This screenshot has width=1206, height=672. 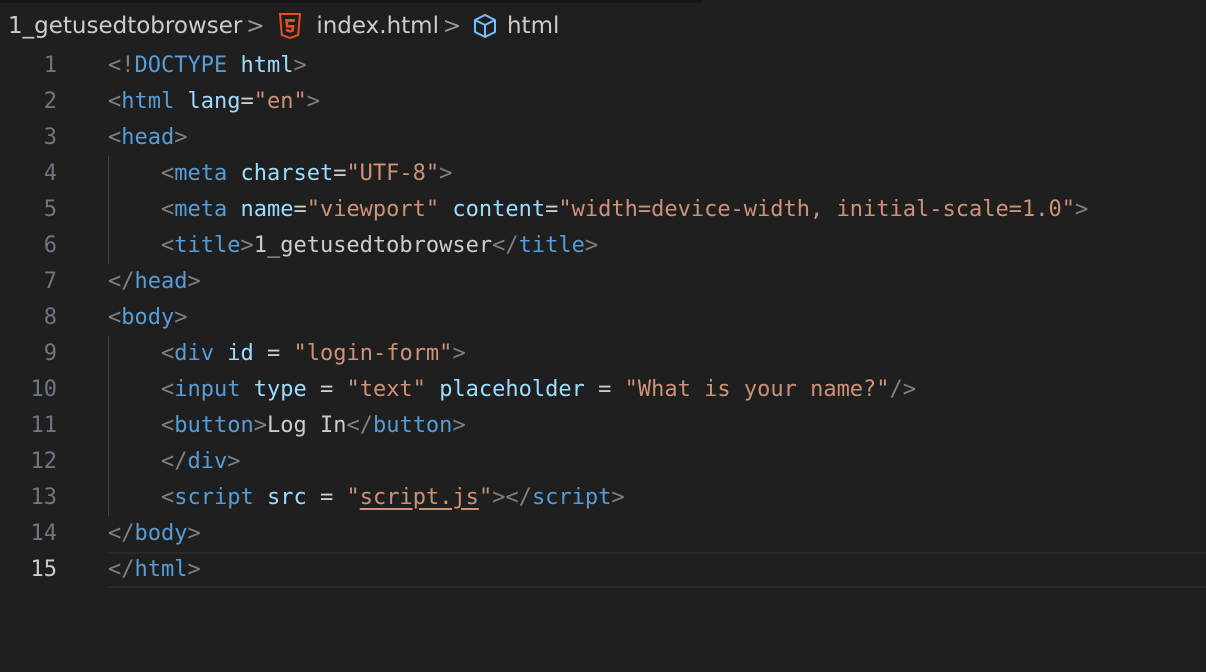 What do you see at coordinates (603, 426) in the screenshot?
I see `code-line: 11 <button>Log In</button>` at bounding box center [603, 426].